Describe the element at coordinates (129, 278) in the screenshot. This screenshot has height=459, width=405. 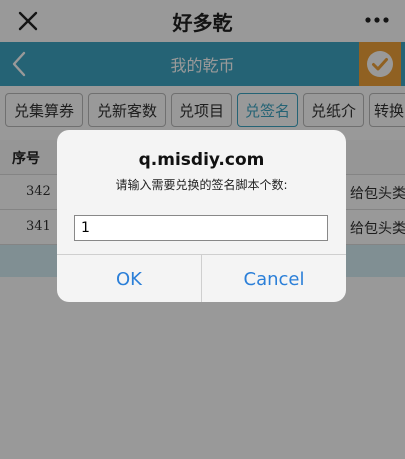
I see `ok-button: OK` at that location.